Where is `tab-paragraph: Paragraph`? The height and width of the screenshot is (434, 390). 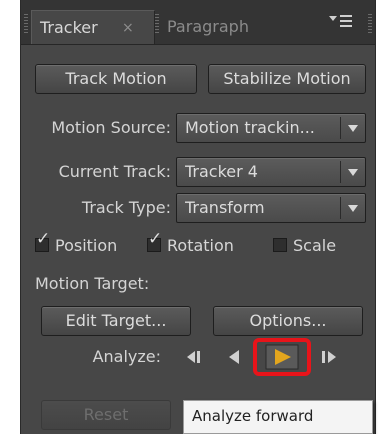 tab-paragraph: Paragraph is located at coordinates (214, 27).